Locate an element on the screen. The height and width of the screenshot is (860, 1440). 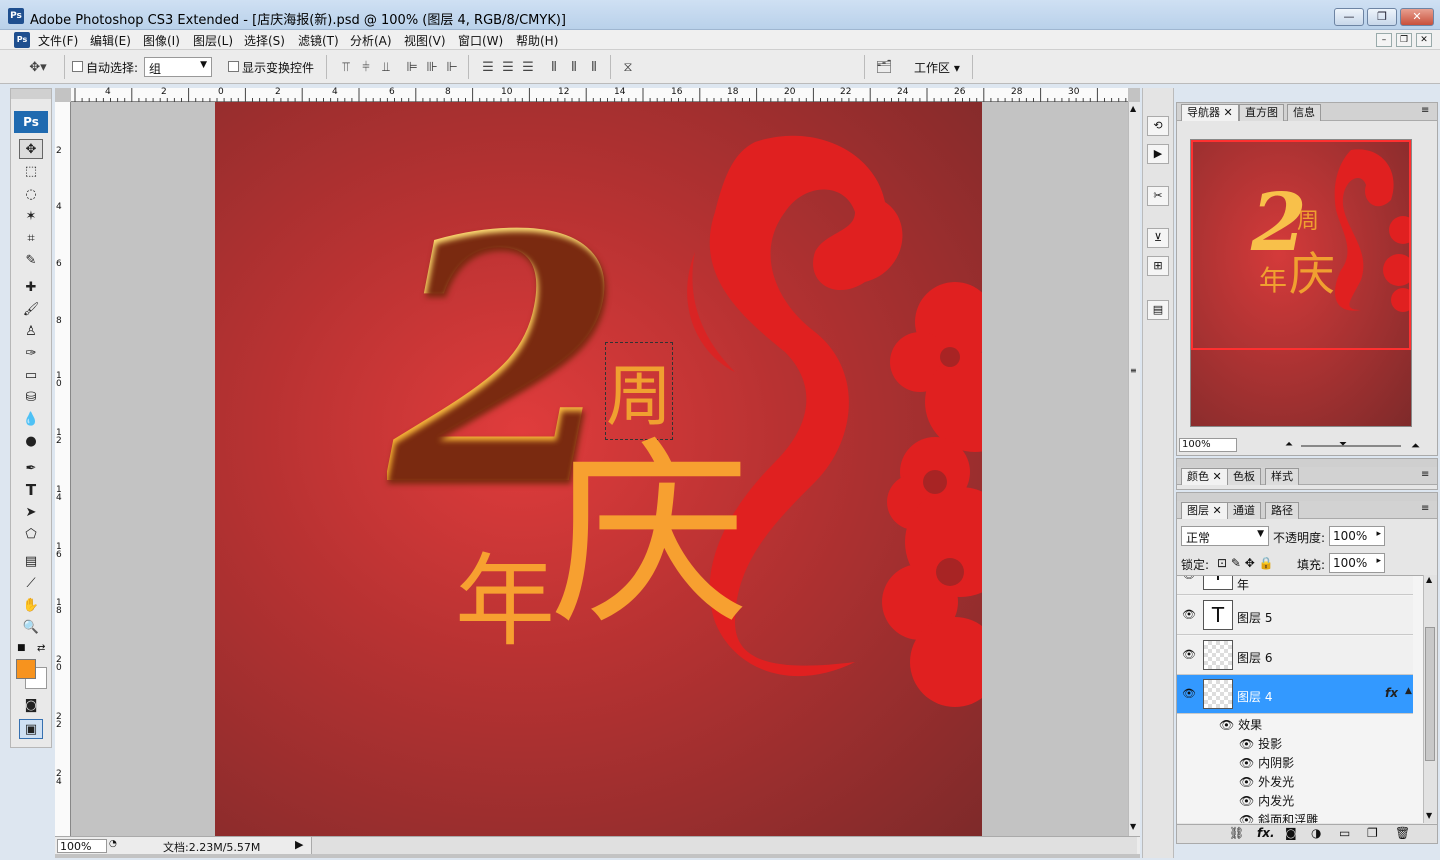
zoom-level-field: 100% is located at coordinates (82, 846).